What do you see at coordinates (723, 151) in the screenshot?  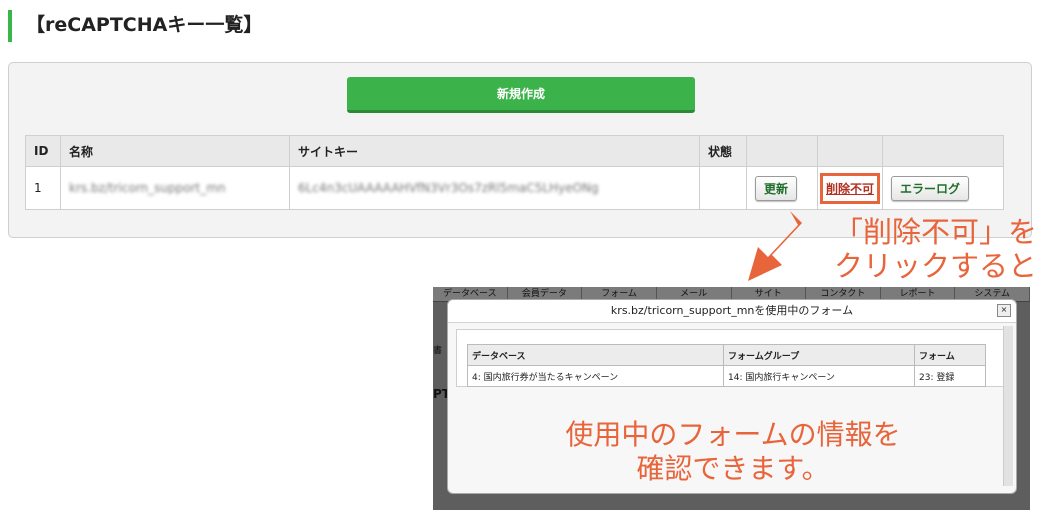 I see `col-status: 状態` at bounding box center [723, 151].